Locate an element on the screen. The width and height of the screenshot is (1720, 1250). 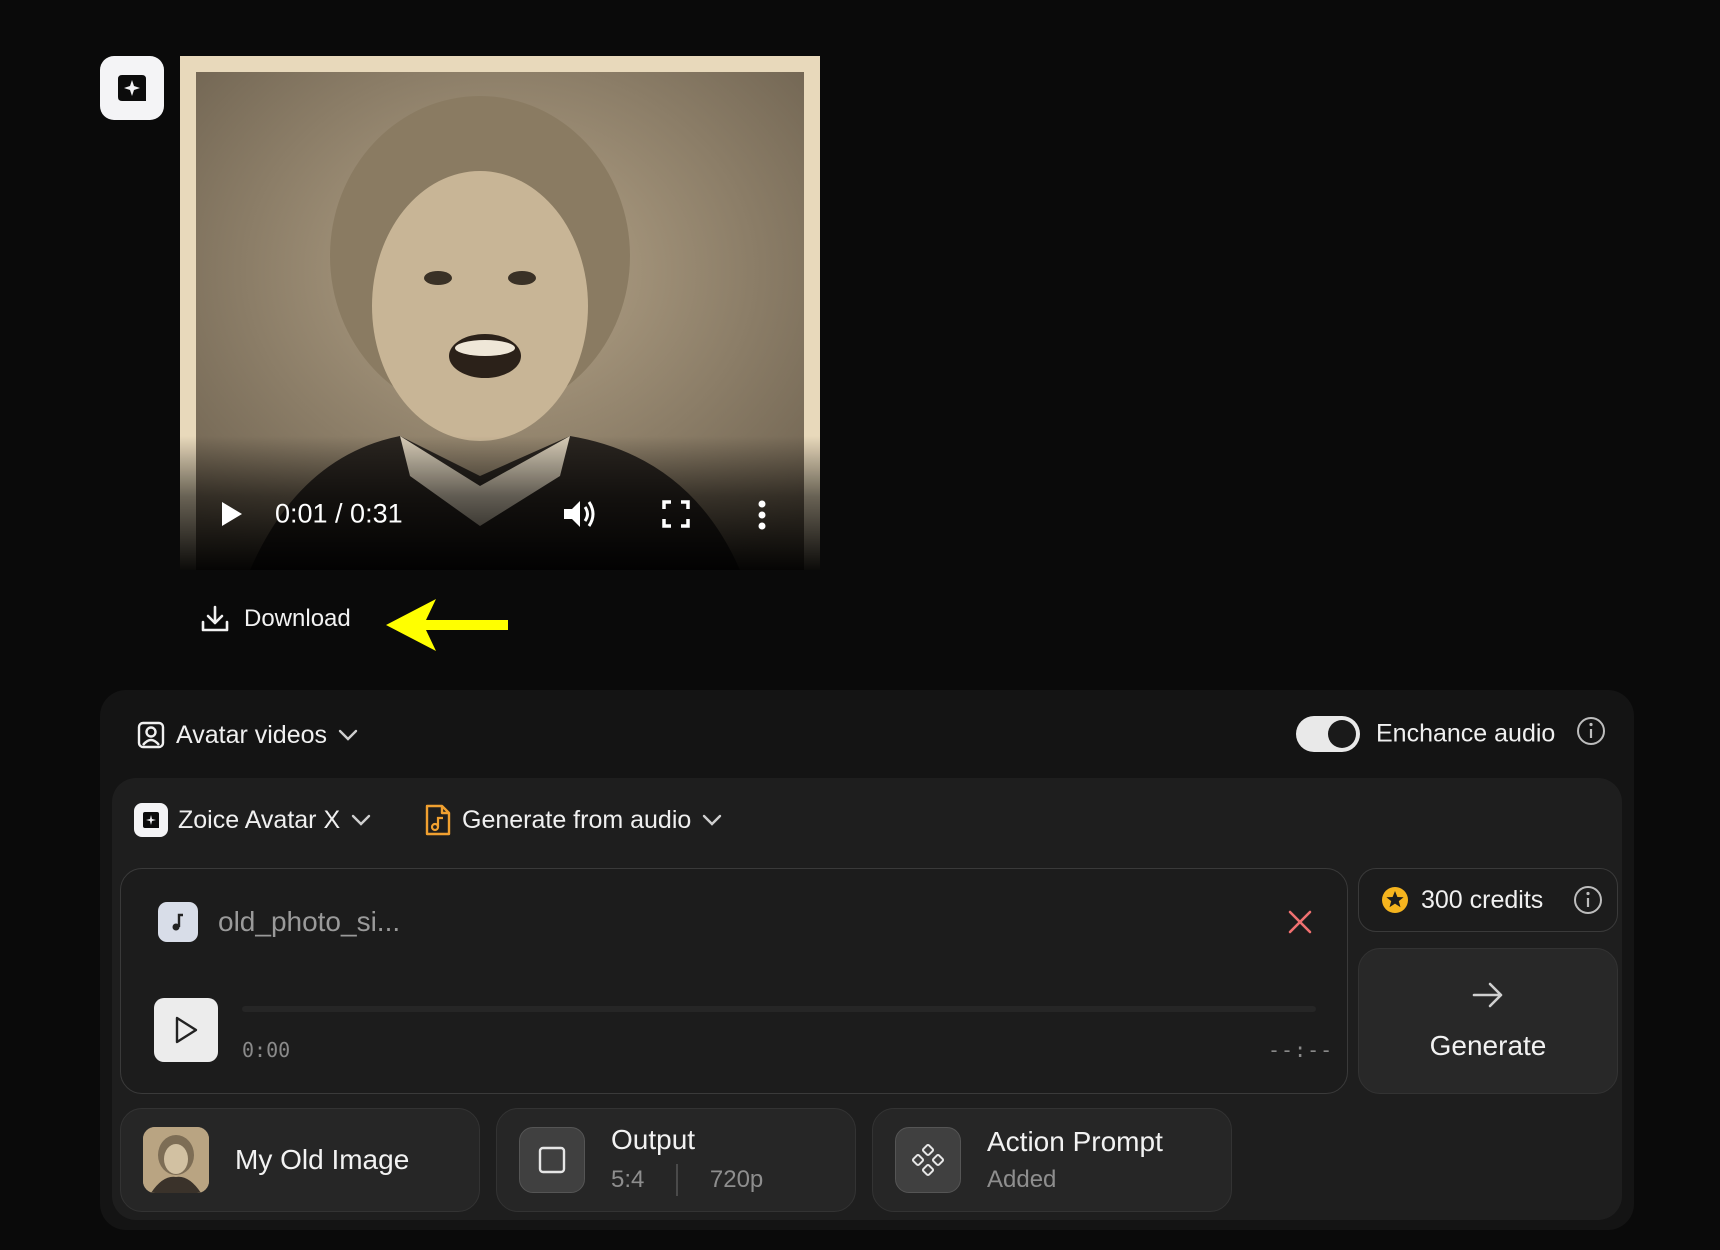
arrow-right-icon is located at coordinates (1487, 995).